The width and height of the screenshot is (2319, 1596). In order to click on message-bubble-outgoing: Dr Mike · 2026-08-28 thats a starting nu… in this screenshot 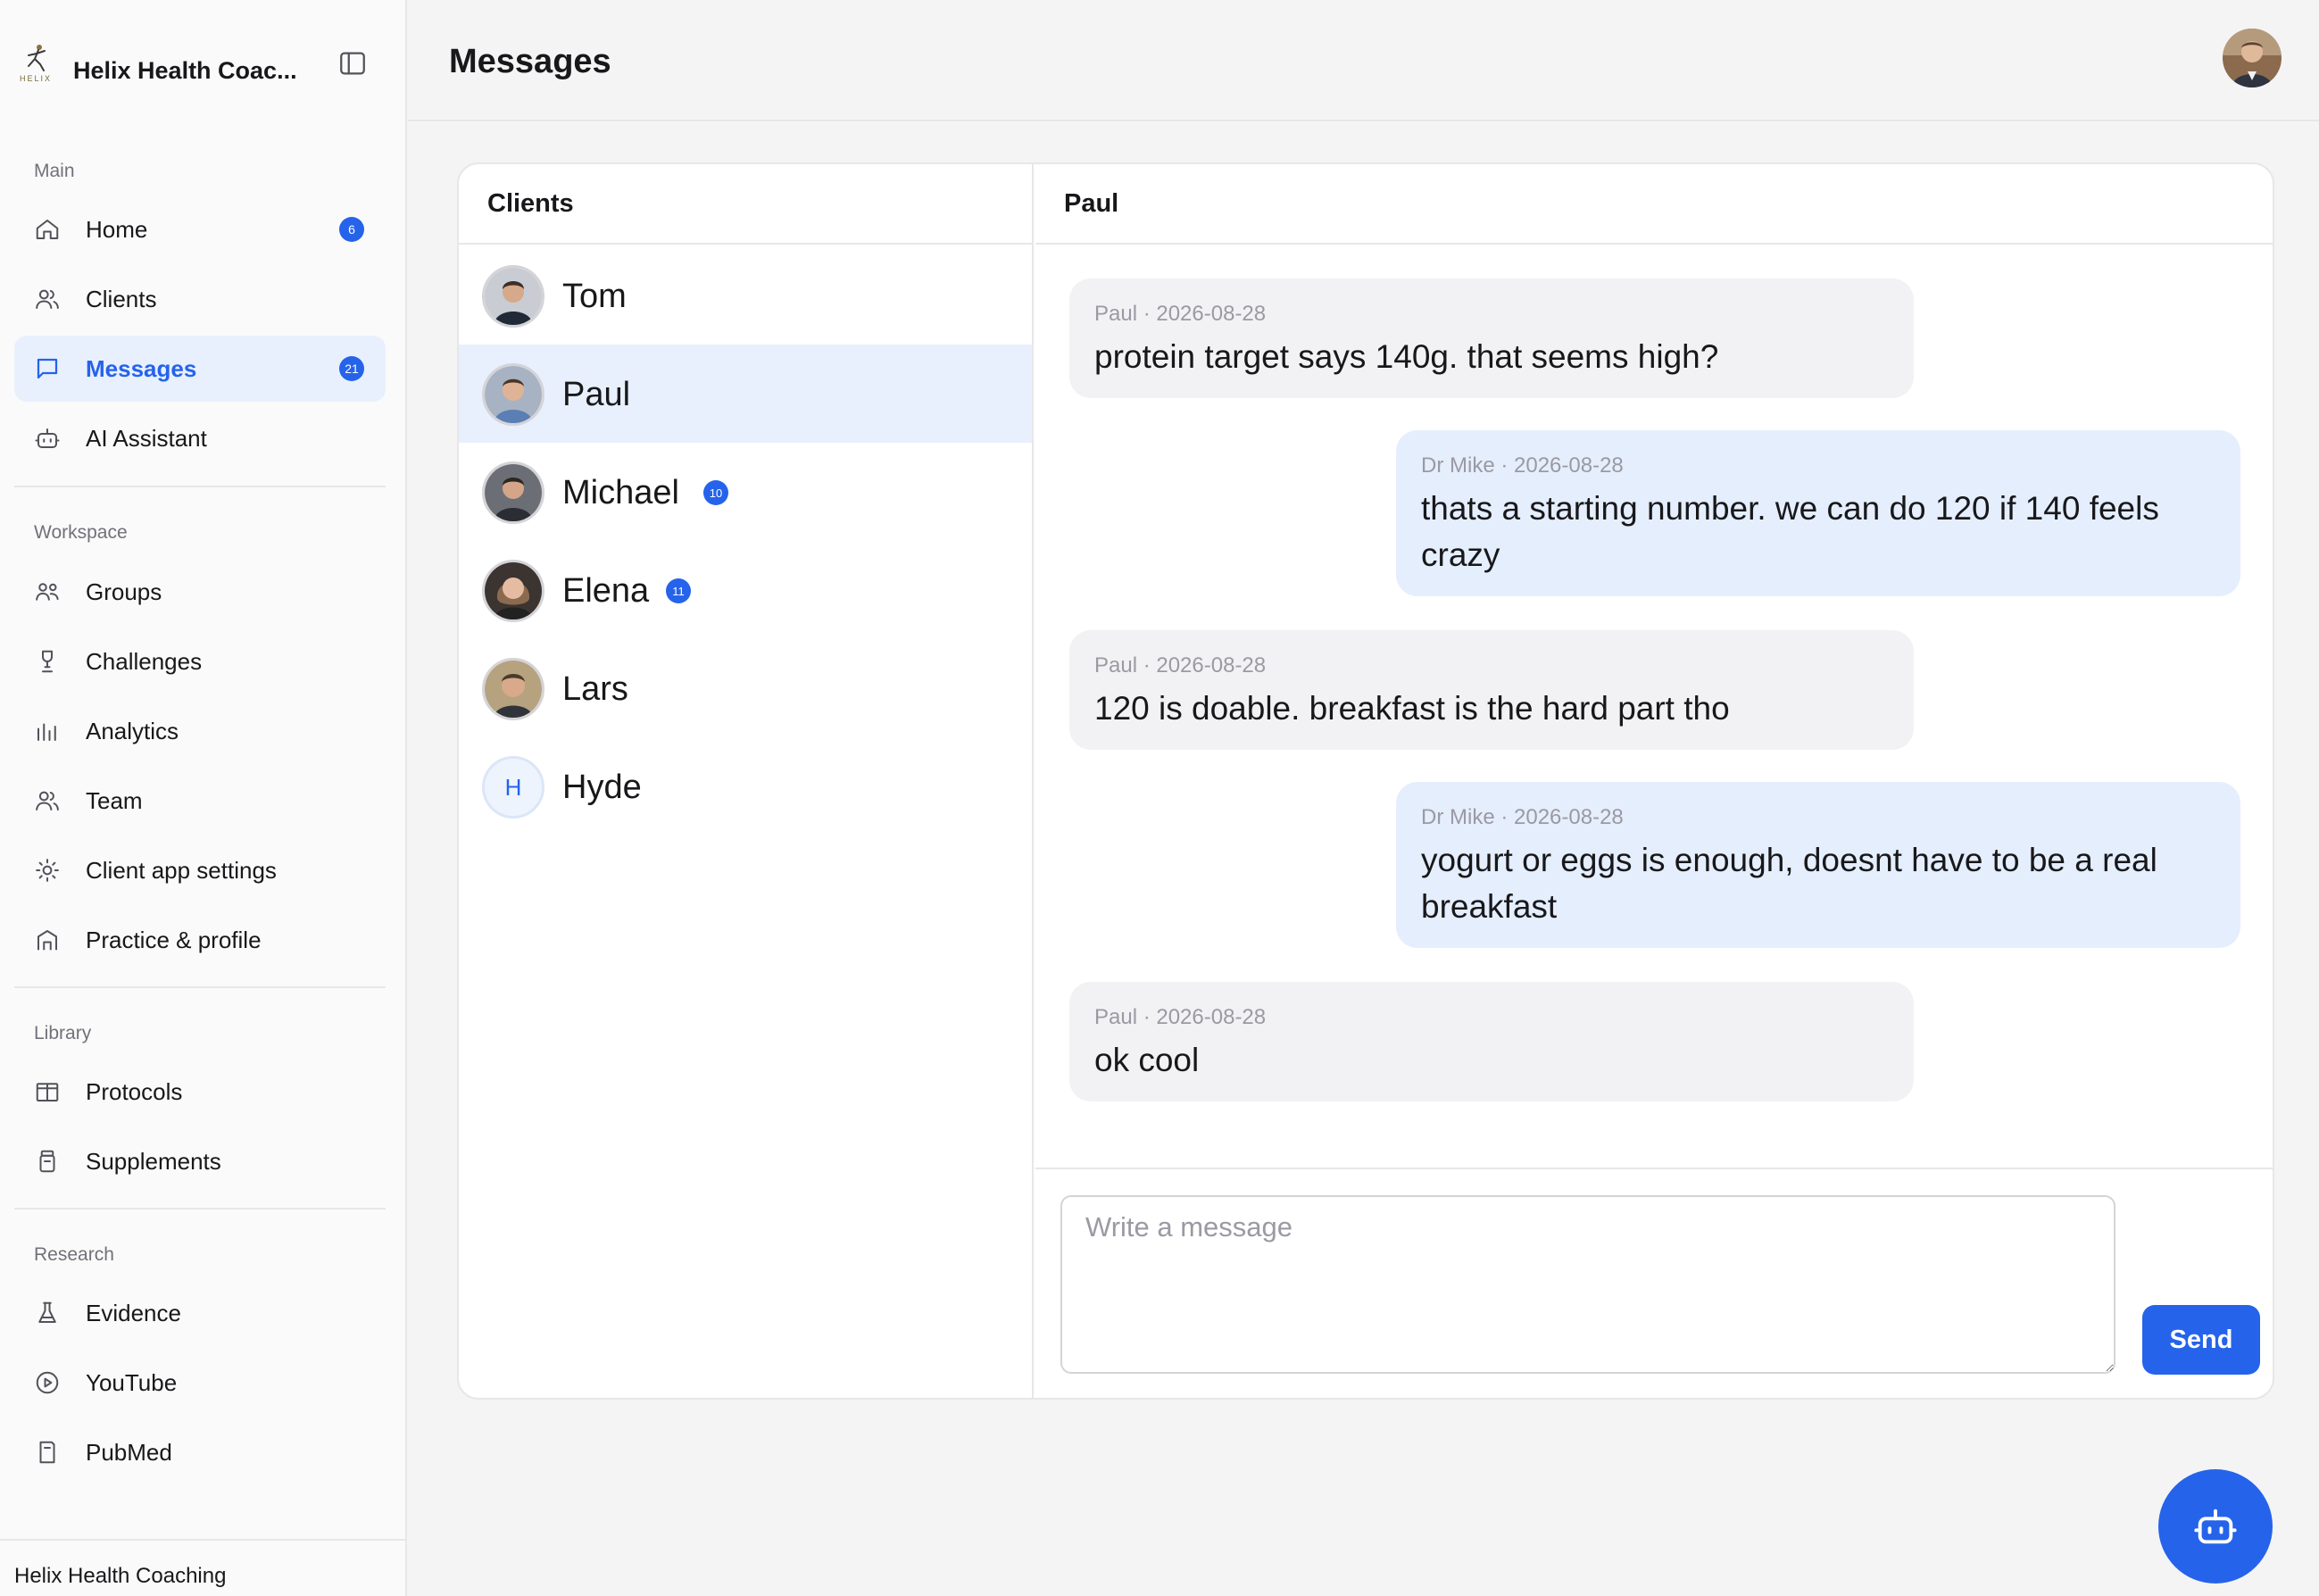, I will do `click(1818, 513)`.